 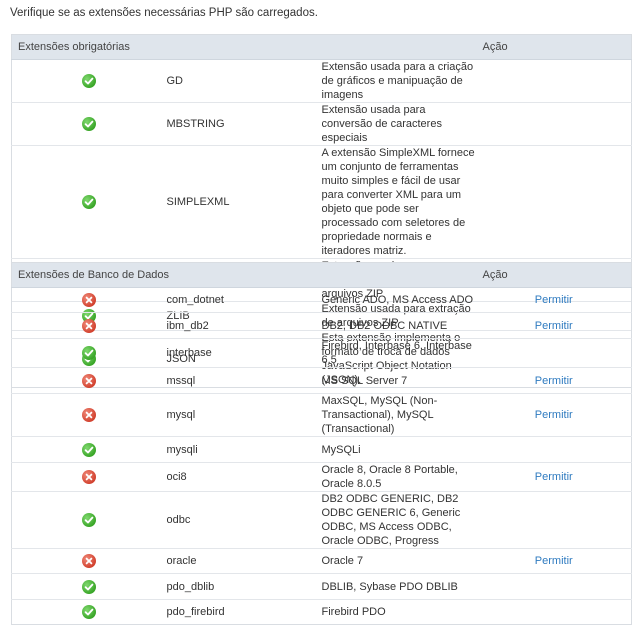 What do you see at coordinates (244, 561) in the screenshot?
I see `extension-name: oracle` at bounding box center [244, 561].